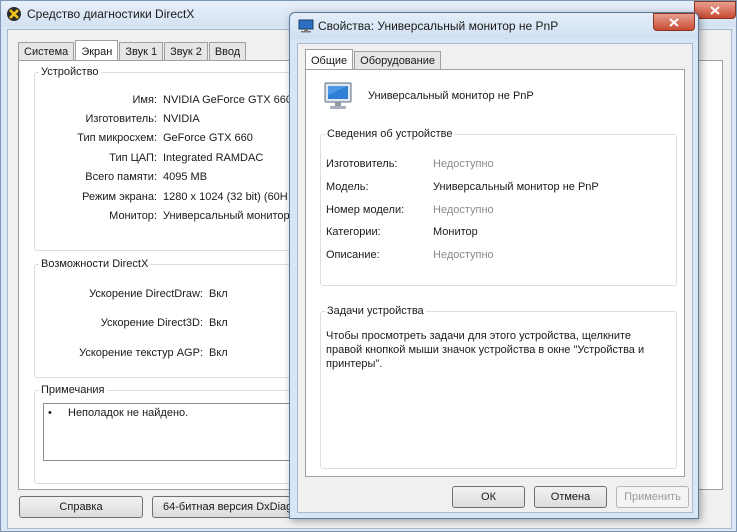 The height and width of the screenshot is (532, 737). What do you see at coordinates (141, 51) in the screenshot?
I see `tab-sound-1: Звук 1` at bounding box center [141, 51].